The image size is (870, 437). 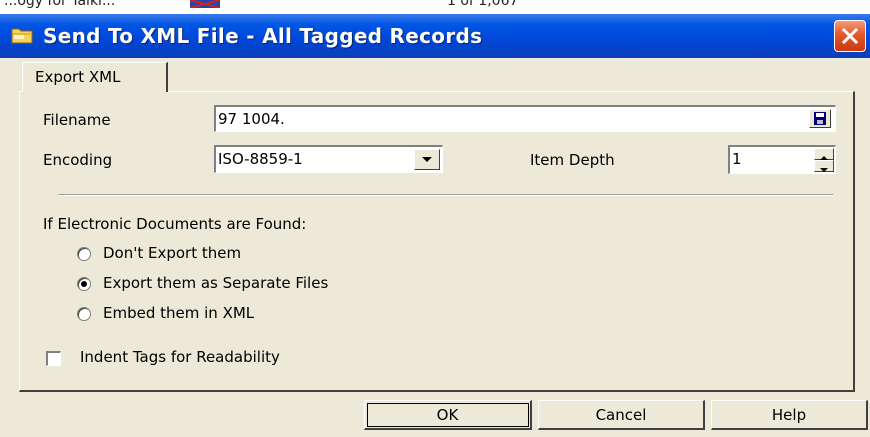 What do you see at coordinates (737, 159) in the screenshot?
I see `item-depth-value: 1` at bounding box center [737, 159].